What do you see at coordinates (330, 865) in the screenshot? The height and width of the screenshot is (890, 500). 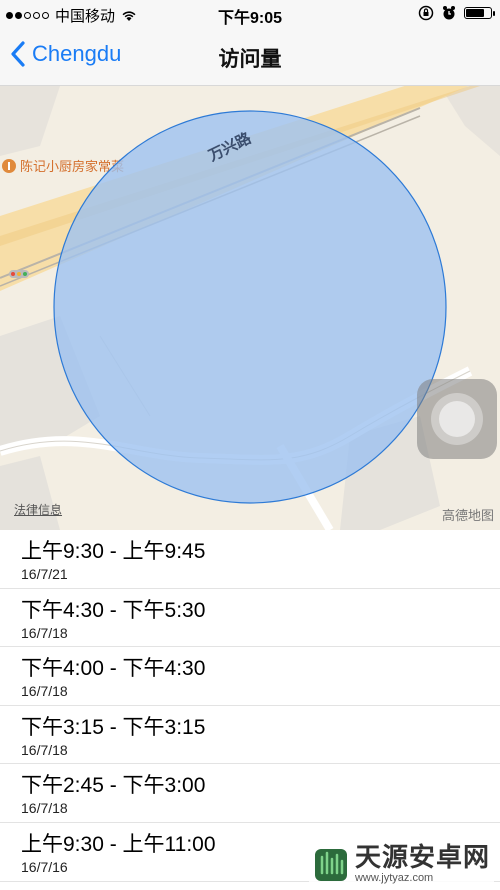 I see `brand-logo-icon` at bounding box center [330, 865].